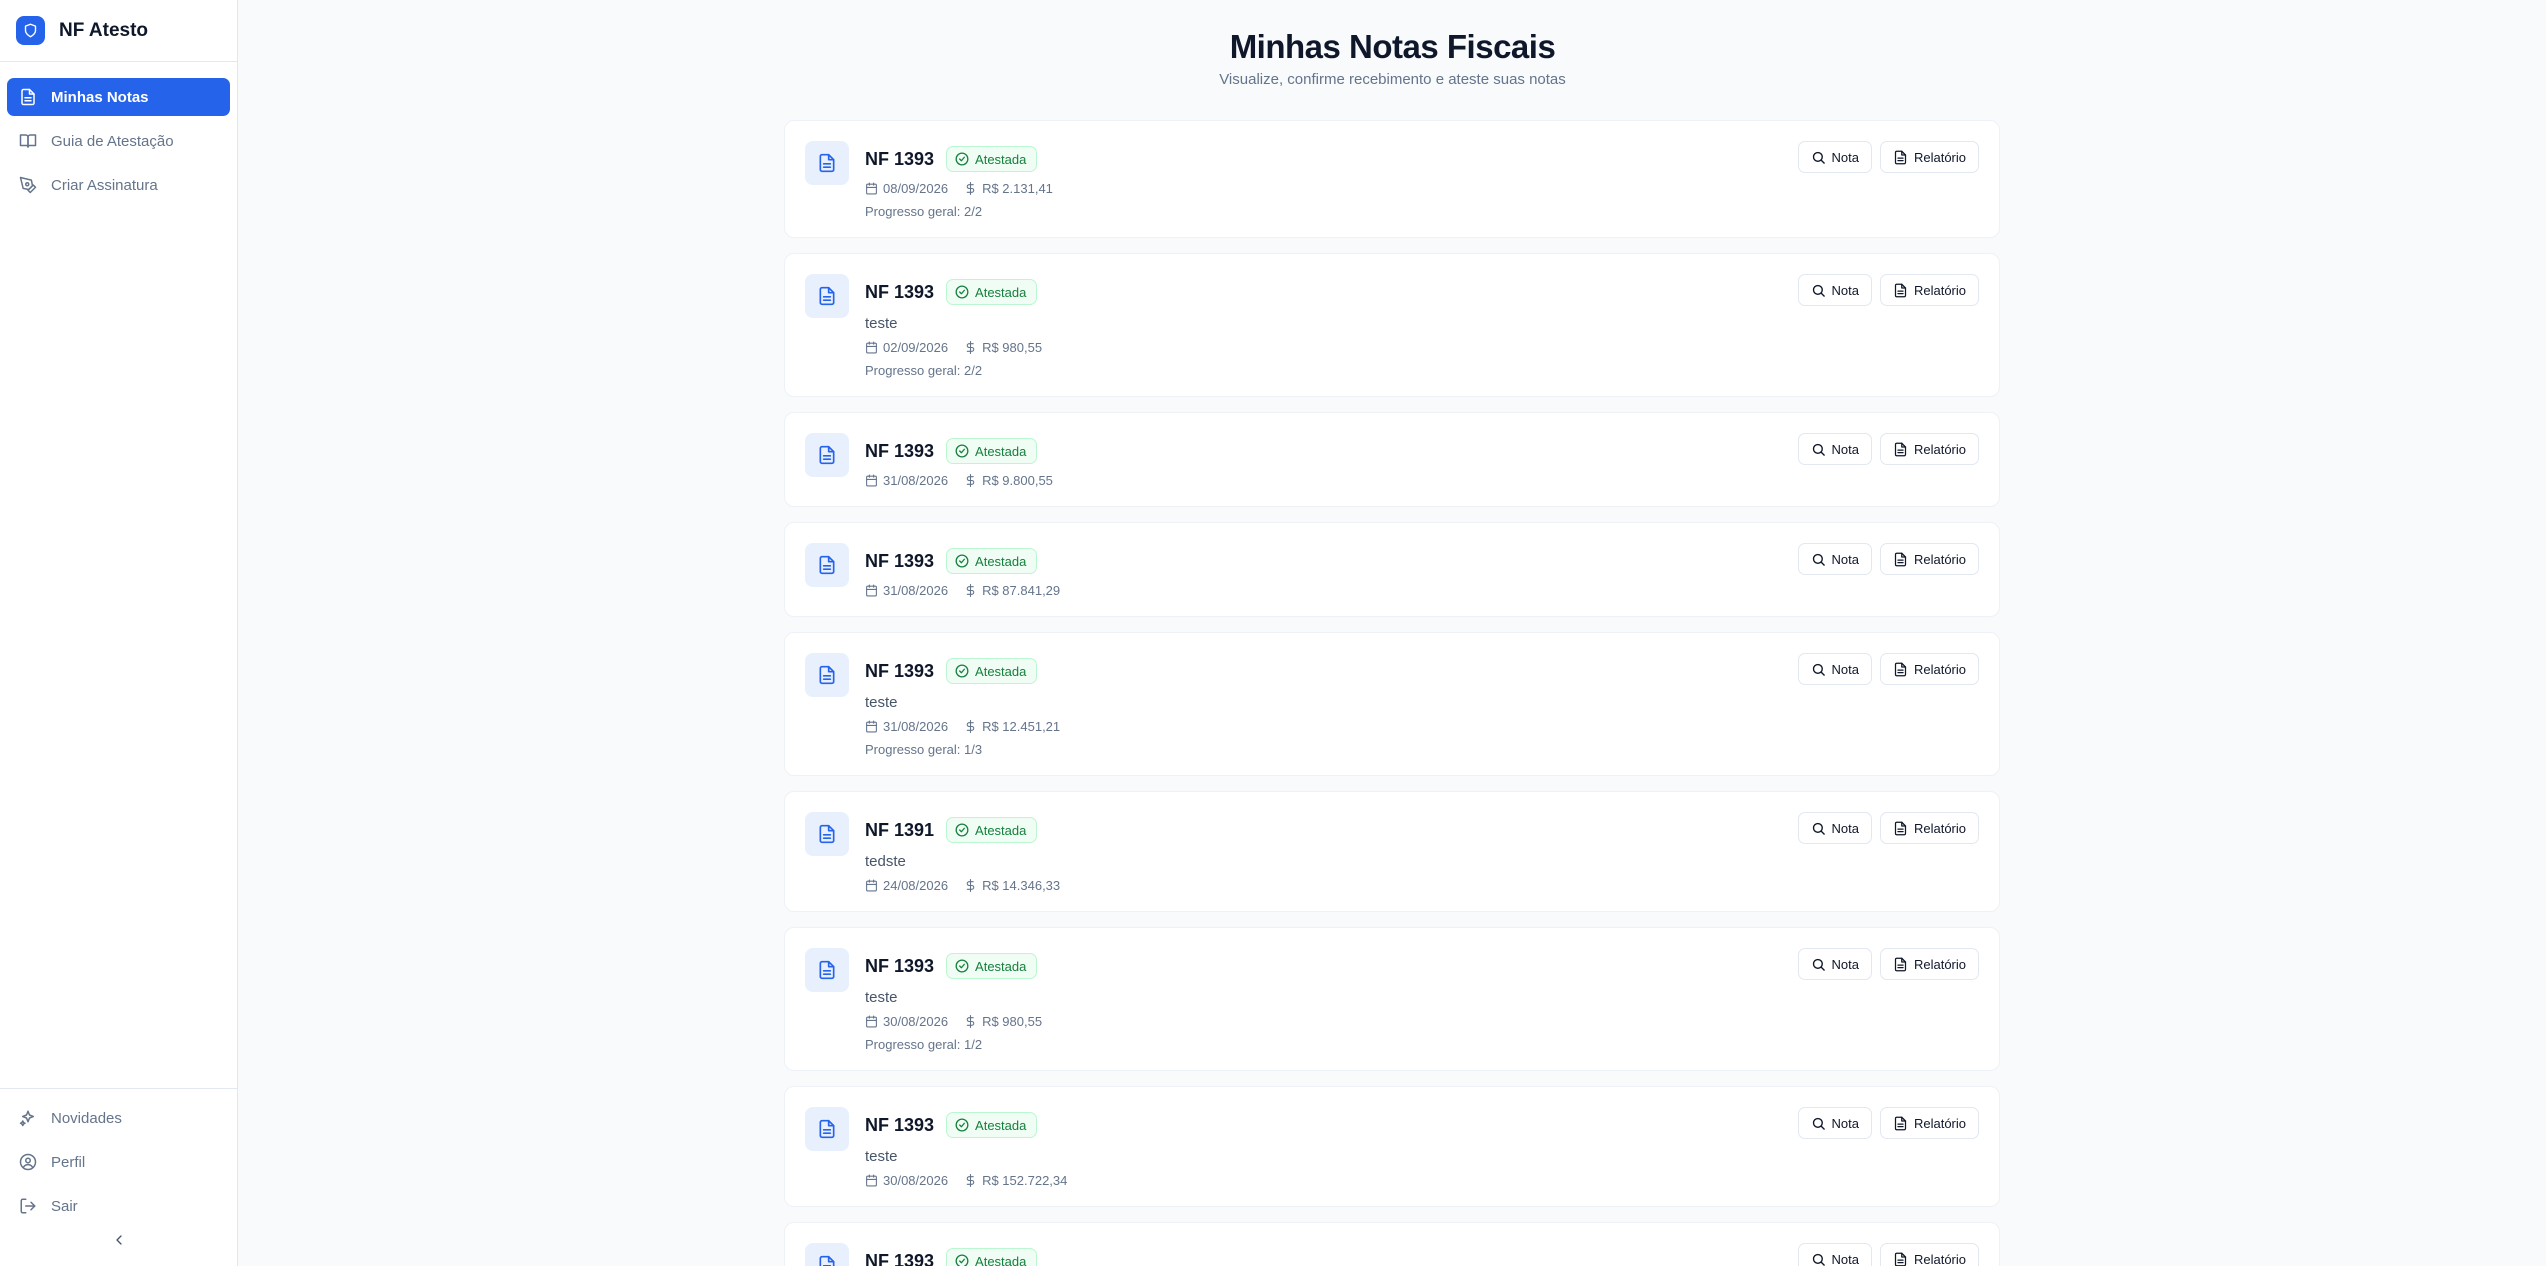 Image resolution: width=2546 pixels, height=1266 pixels. Describe the element at coordinates (916, 1180) in the screenshot. I see `note-date-text: 30/08/2026` at that location.